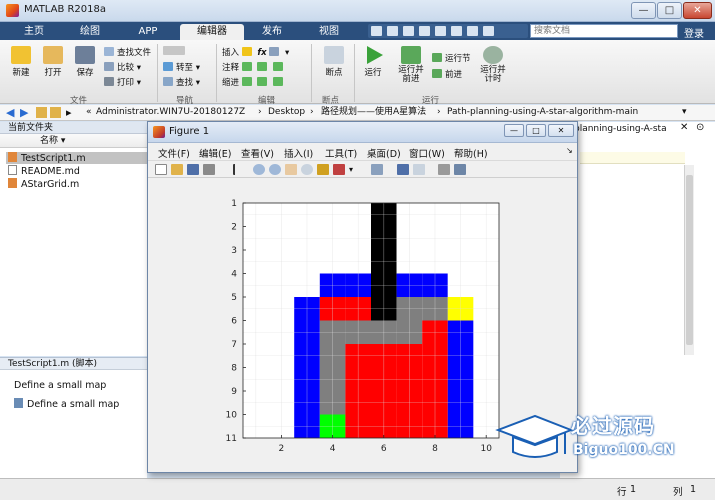 This screenshot has width=715, height=500. Describe the element at coordinates (181, 82) in the screenshot. I see `find-button: 查找 ▾` at that location.